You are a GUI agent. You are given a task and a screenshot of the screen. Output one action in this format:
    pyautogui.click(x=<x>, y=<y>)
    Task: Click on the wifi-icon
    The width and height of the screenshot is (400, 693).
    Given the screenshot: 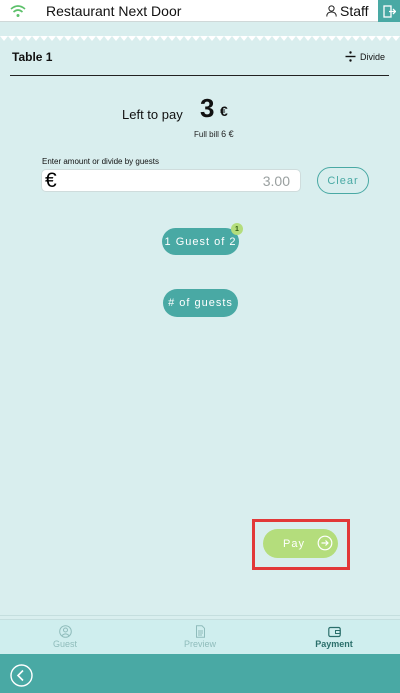 What is the action you would take?
    pyautogui.click(x=18, y=11)
    